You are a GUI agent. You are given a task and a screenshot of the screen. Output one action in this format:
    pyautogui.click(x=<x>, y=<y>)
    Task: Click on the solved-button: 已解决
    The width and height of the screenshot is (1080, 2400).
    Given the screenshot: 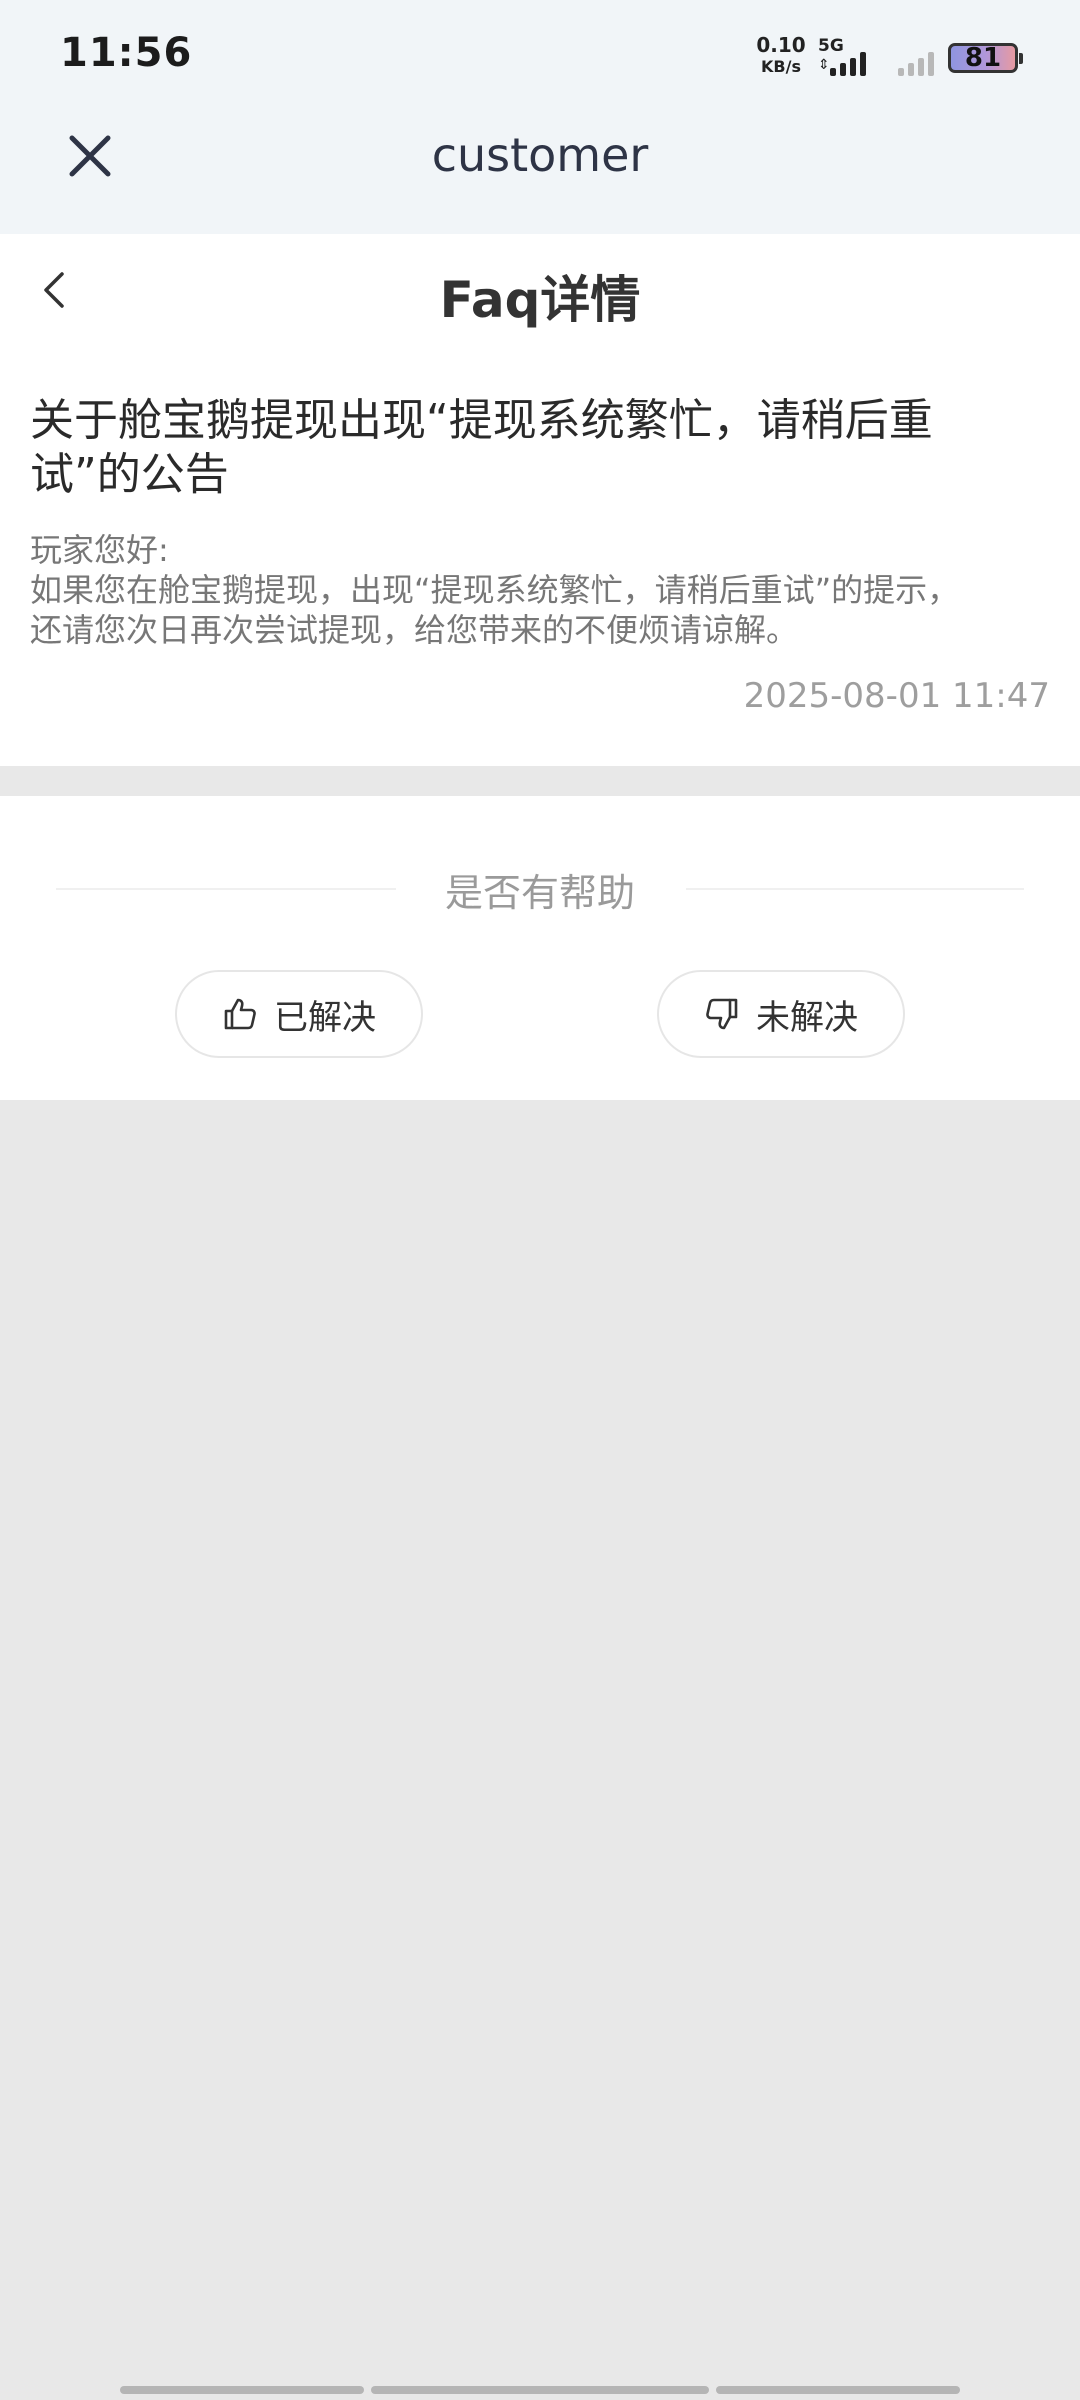 What is the action you would take?
    pyautogui.click(x=299, y=1014)
    